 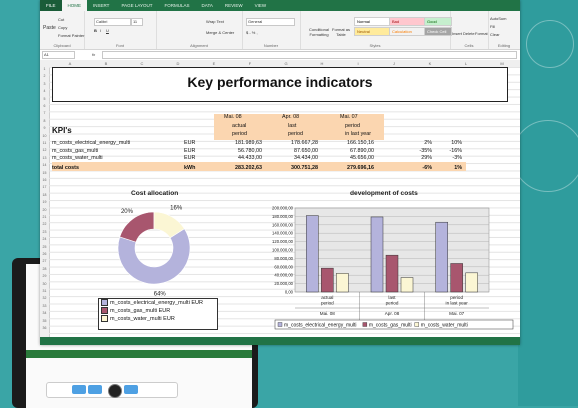 What do you see at coordinates (107, 30) in the screenshot?
I see `underline-button: U` at bounding box center [107, 30].